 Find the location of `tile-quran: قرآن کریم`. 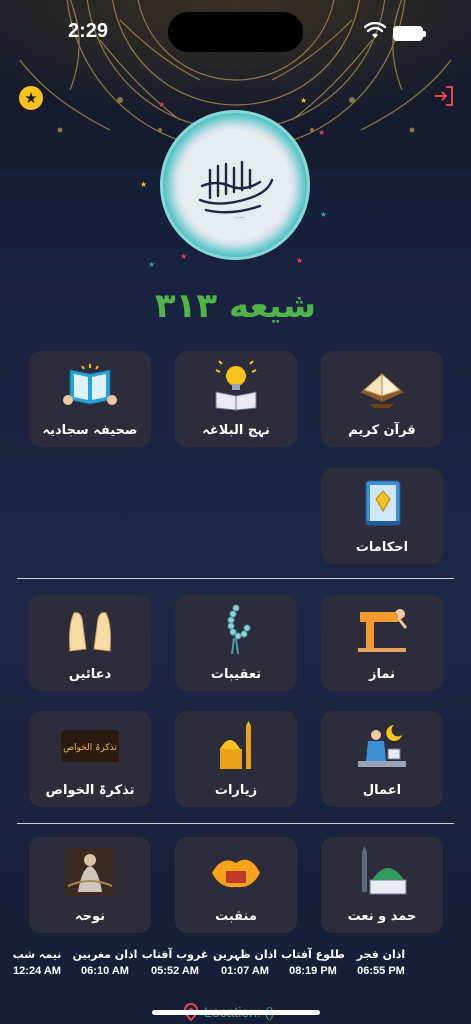

tile-quran: قرآن کریم is located at coordinates (382, 399).